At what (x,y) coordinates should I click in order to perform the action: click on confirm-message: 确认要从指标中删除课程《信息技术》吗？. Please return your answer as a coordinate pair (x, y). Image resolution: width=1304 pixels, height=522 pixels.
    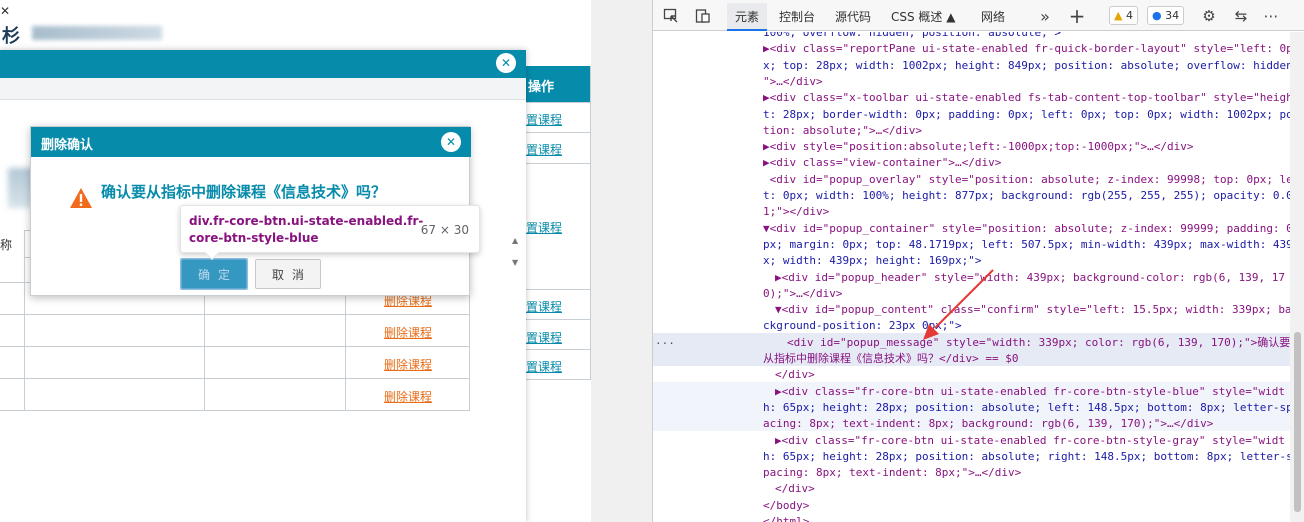
    Looking at the image, I should click on (244, 192).